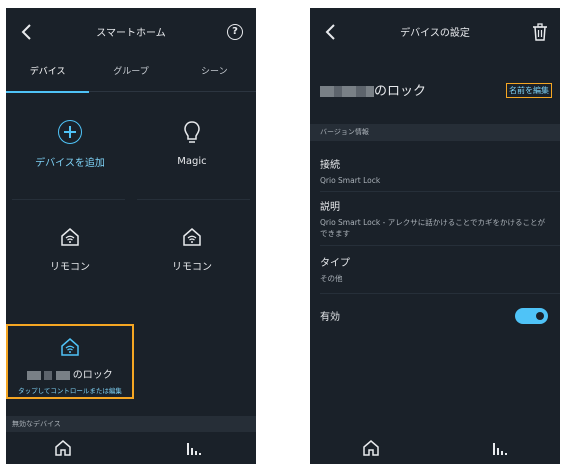 Image resolution: width=566 pixels, height=470 pixels. I want to click on page-title: スマートホーム, so click(131, 33).